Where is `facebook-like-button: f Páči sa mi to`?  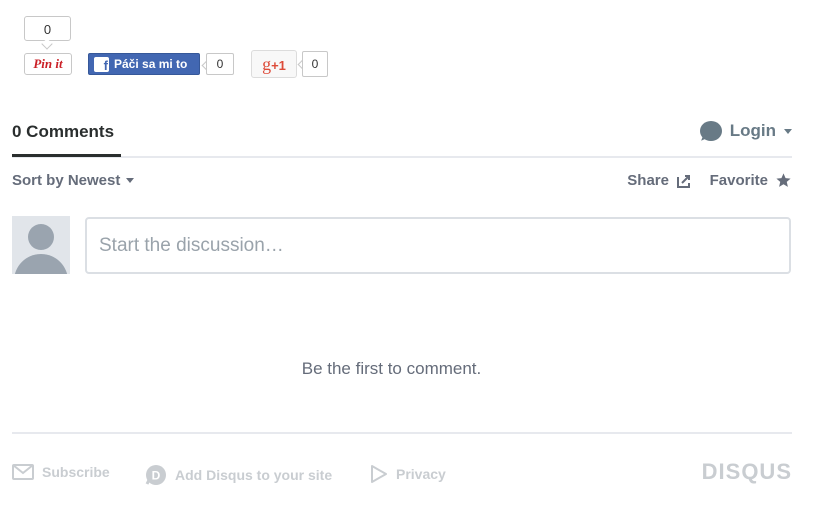
facebook-like-button: f Páči sa mi to is located at coordinates (144, 64).